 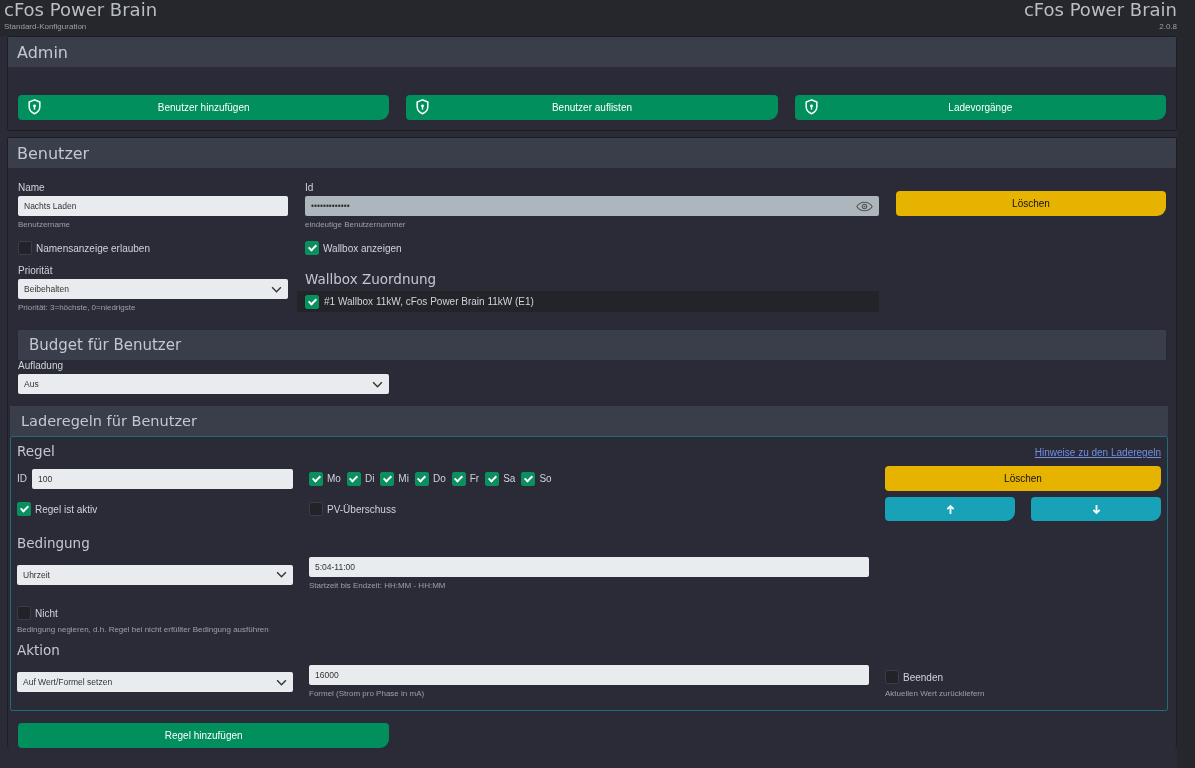 What do you see at coordinates (155, 574) in the screenshot?
I see `condition-select: Uhrzeit` at bounding box center [155, 574].